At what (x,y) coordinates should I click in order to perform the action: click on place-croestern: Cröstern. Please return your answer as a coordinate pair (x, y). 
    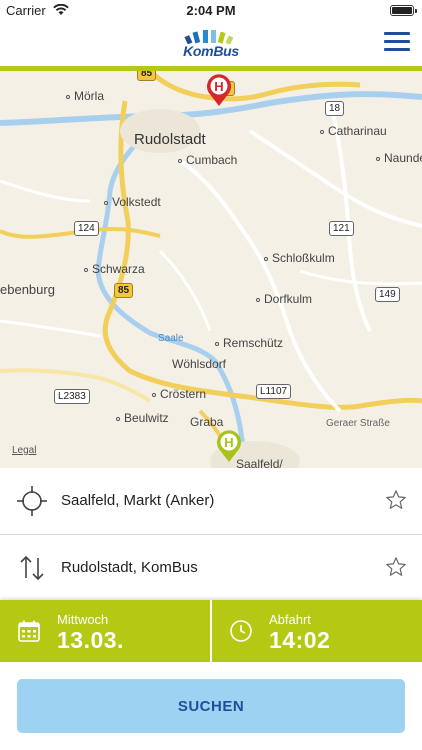
    Looking at the image, I should click on (179, 394).